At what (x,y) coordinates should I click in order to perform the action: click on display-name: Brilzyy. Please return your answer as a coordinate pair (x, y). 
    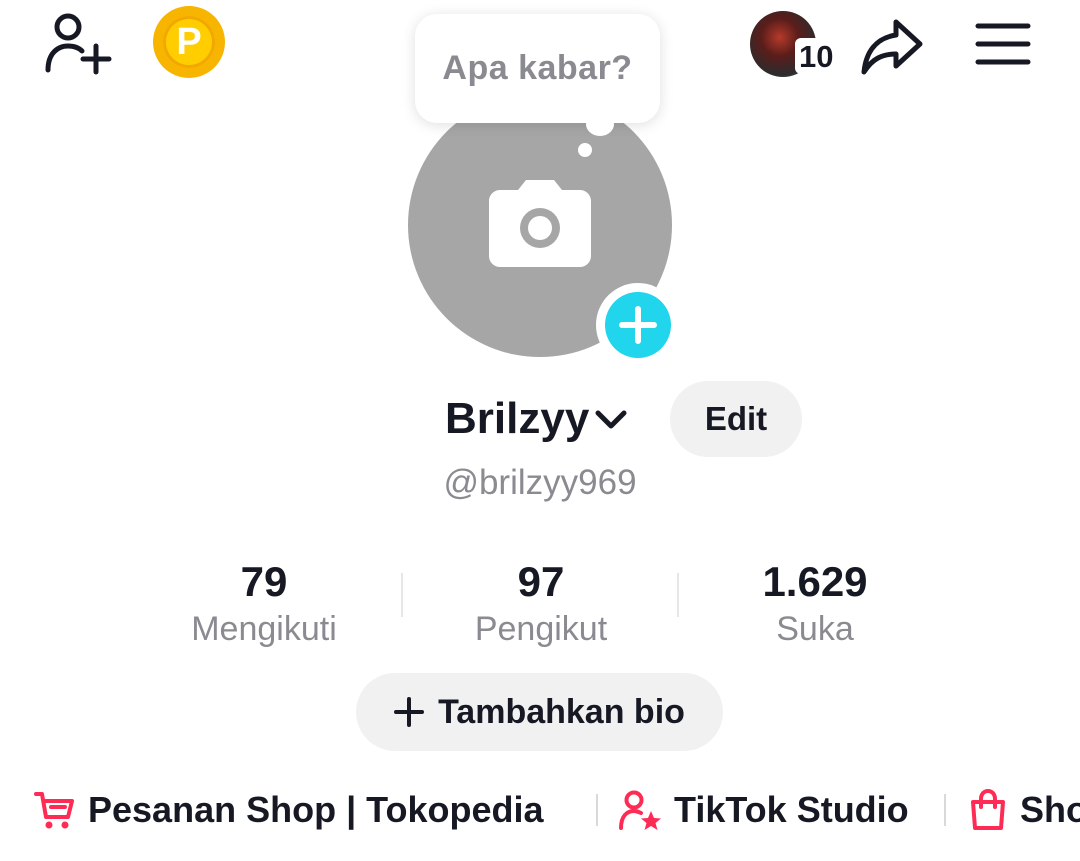
    Looking at the image, I should click on (517, 418).